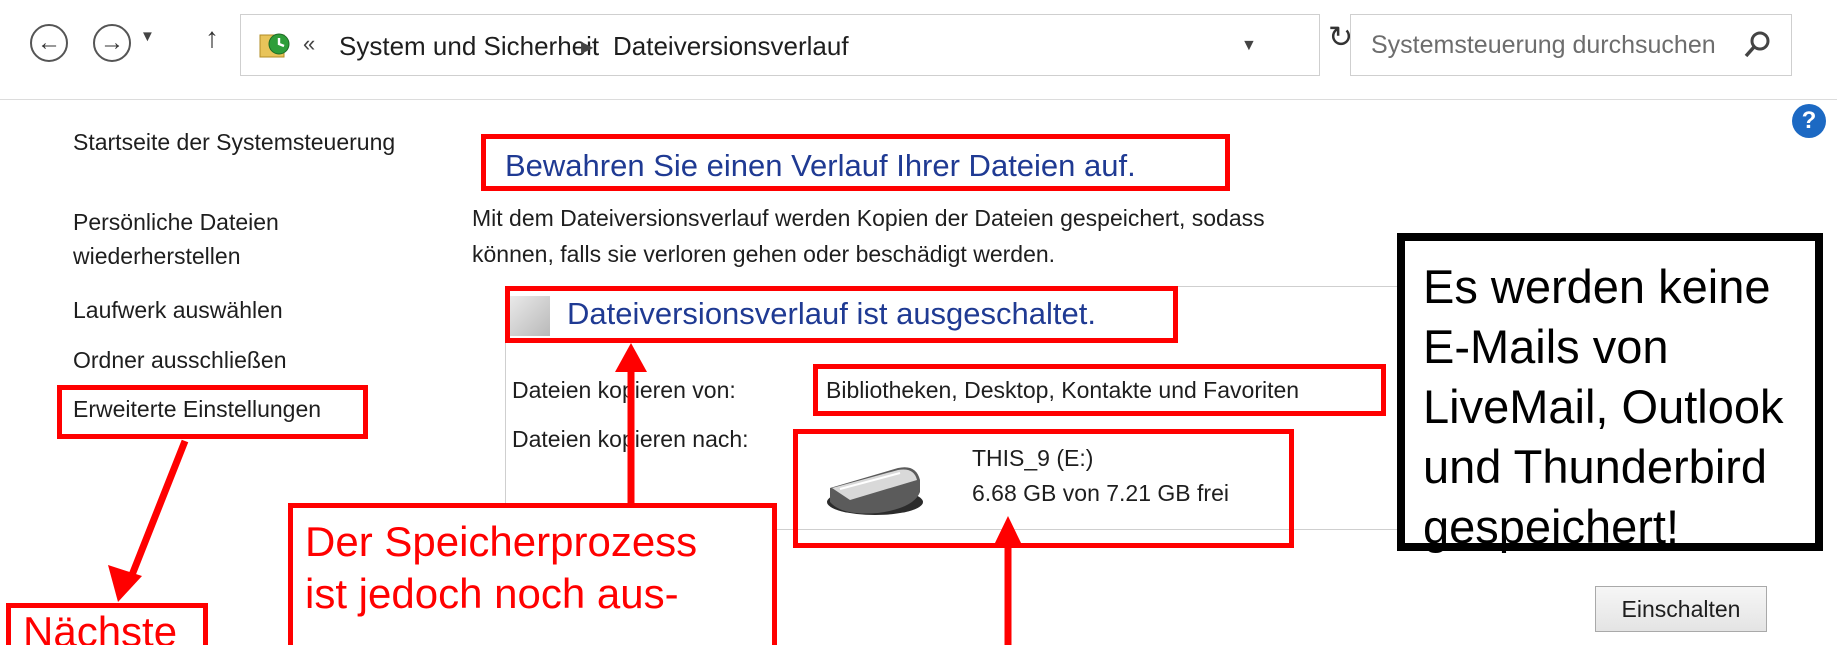  I want to click on annotation-next-label: Nächste, so click(107, 624).